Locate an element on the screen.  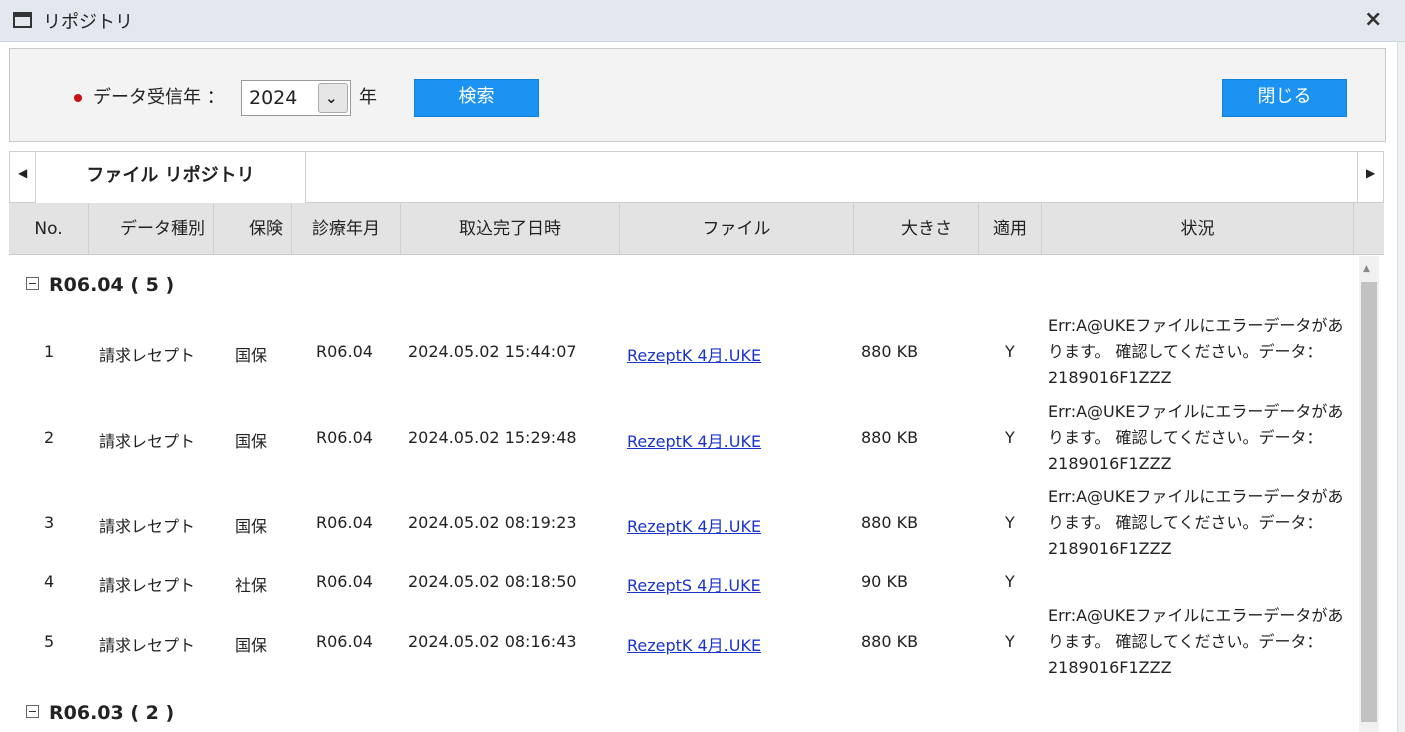
table-header: No. データ種別 保険 診療年月 取込完了日時 ファイル 大きさ 適用 状況 is located at coordinates (696, 229).